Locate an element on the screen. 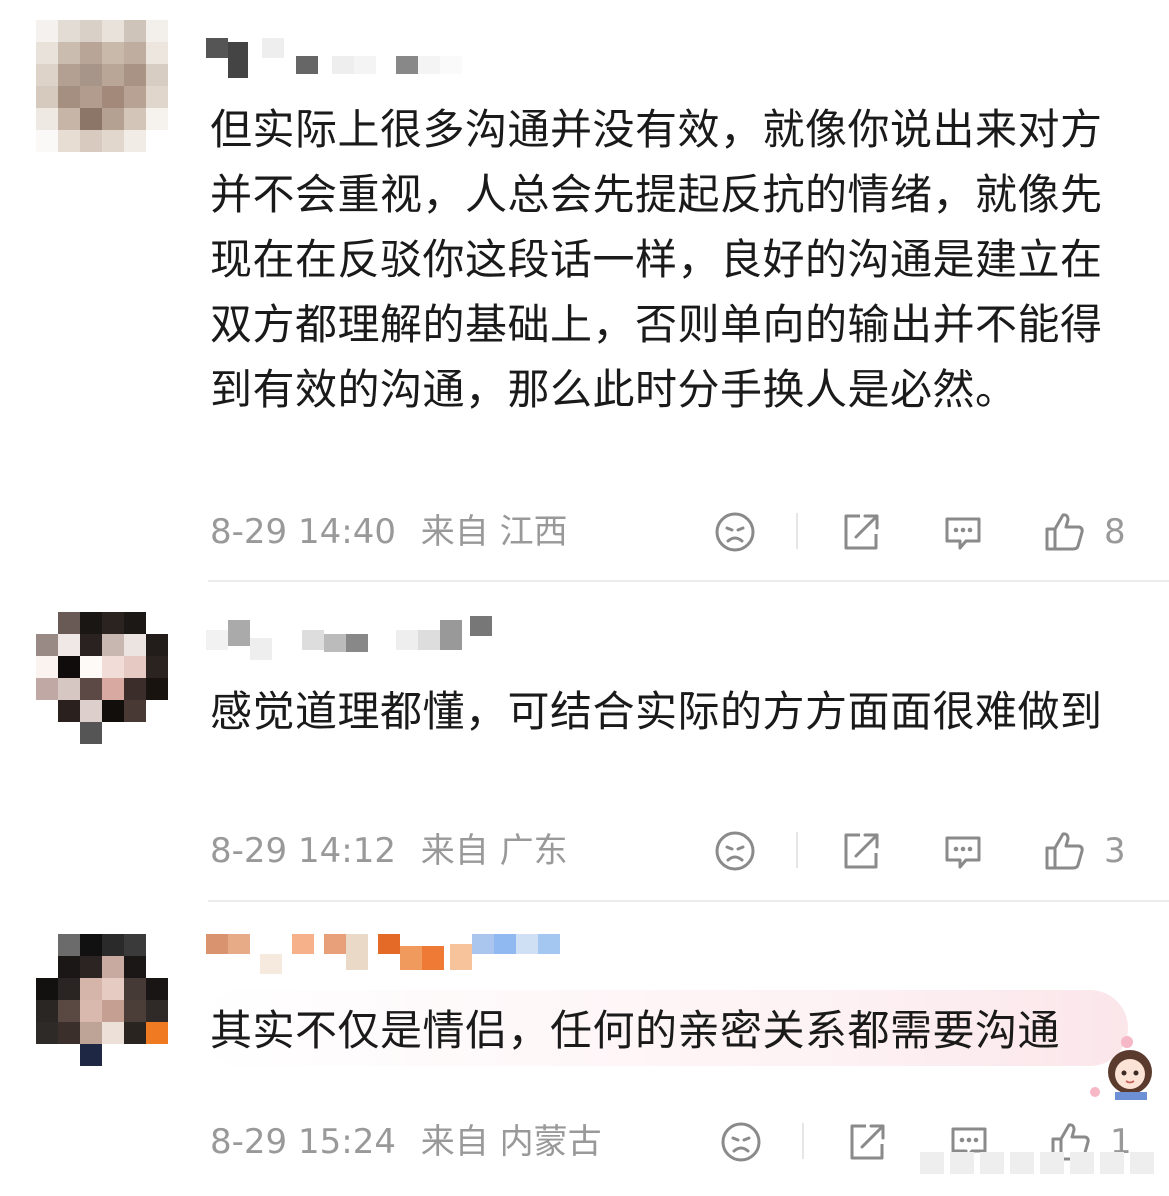 The image size is (1169, 1196). comment-text: 其实不仅是情侣，任何的亲密关系都需要沟通 is located at coordinates (635, 1030).